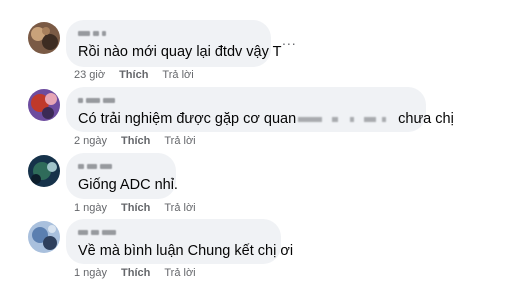 The width and height of the screenshot is (528, 286). I want to click on comment-text-start: Có trải nghiệm được gặp cơ quan, so click(187, 119).